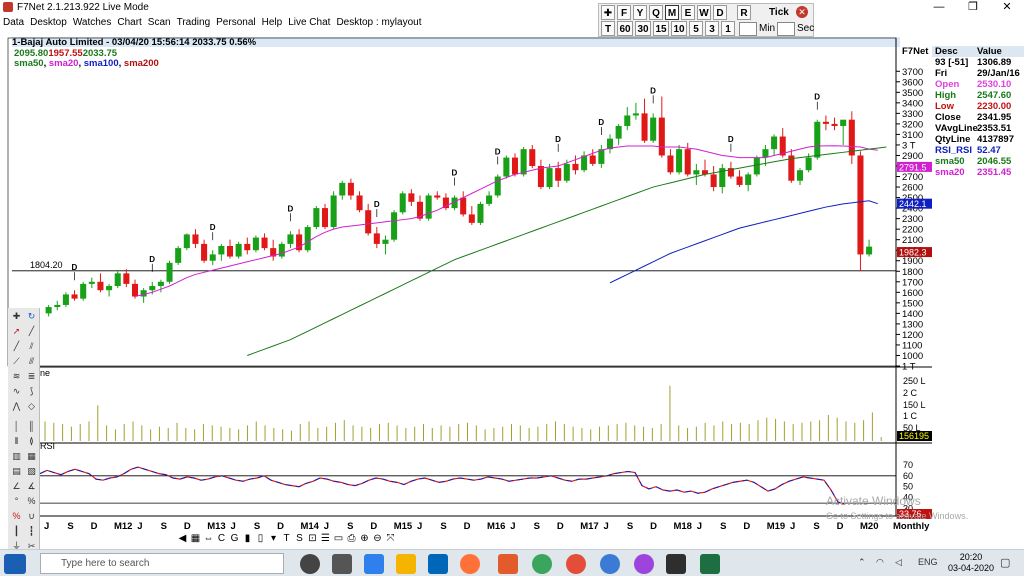 This screenshot has height=576, width=1024. What do you see at coordinates (406, 564) in the screenshot?
I see `file-explorer-icon` at bounding box center [406, 564].